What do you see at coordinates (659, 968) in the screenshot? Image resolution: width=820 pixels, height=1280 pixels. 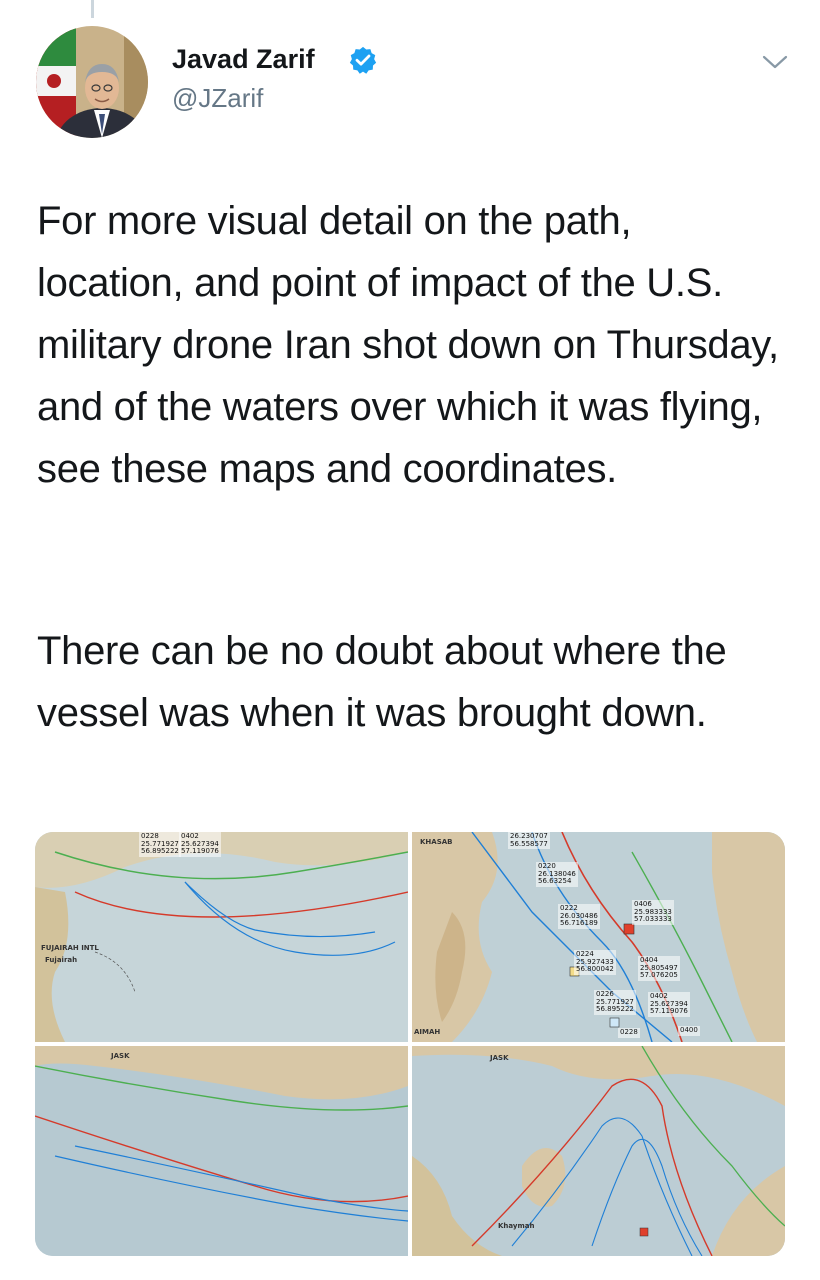 I see `coord-label: 0404 25.805497 57.076205` at bounding box center [659, 968].